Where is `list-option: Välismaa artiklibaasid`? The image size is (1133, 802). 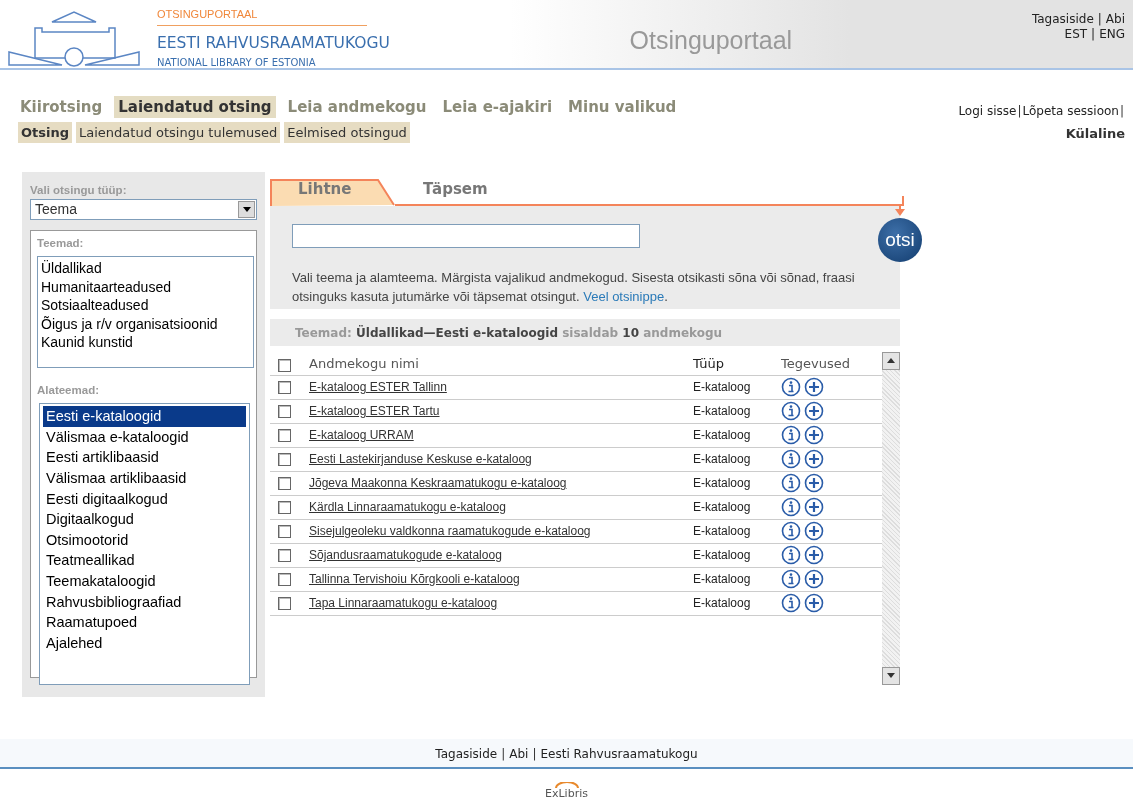 list-option: Välismaa artiklibaasid is located at coordinates (144, 478).